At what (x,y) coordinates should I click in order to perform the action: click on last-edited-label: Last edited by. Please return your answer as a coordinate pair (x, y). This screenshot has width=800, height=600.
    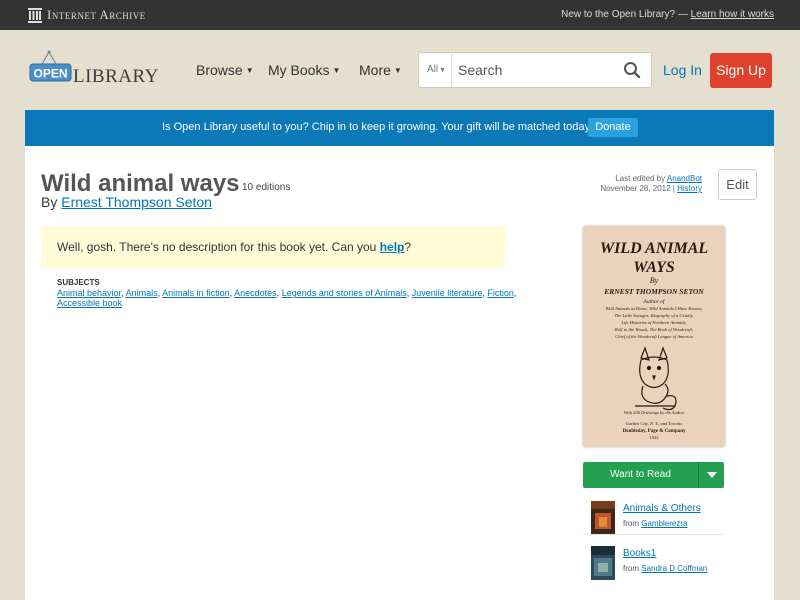
    Looking at the image, I should click on (640, 178).